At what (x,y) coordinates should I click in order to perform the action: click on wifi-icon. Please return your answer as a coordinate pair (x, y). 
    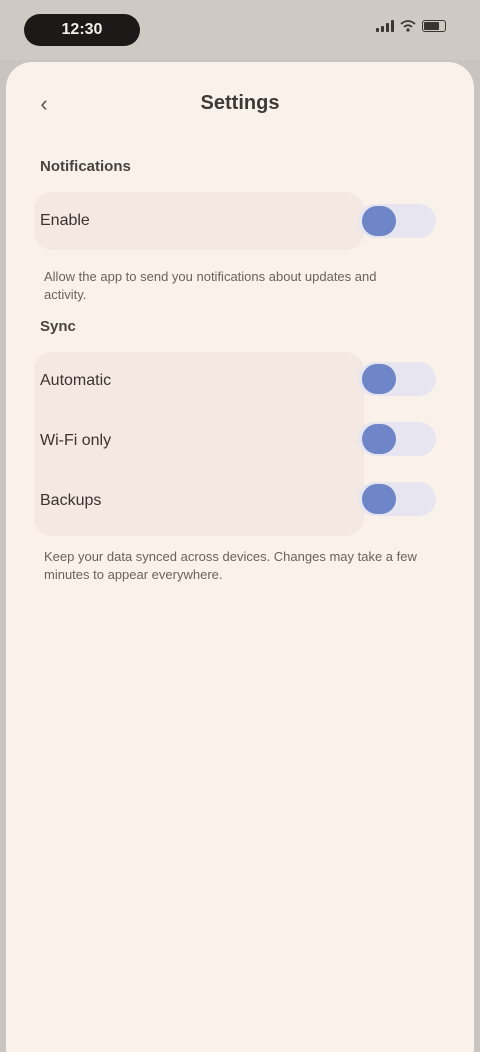
    Looking at the image, I should click on (408, 26).